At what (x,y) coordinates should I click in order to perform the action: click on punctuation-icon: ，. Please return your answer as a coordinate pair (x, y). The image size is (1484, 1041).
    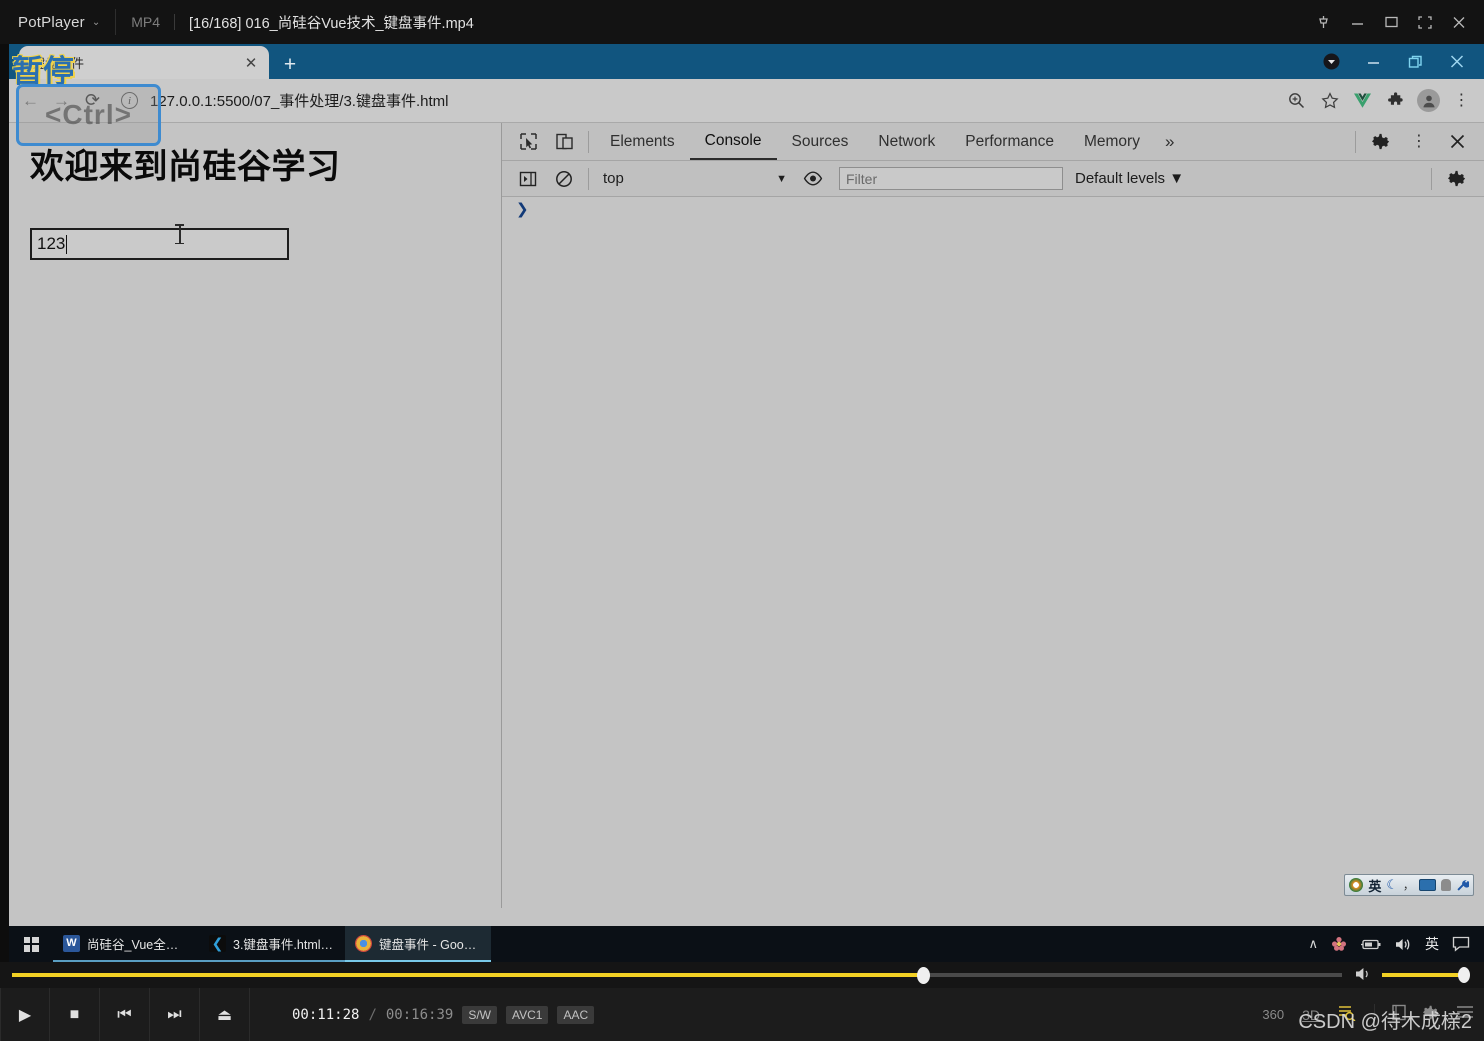
    Looking at the image, I should click on (1408, 885).